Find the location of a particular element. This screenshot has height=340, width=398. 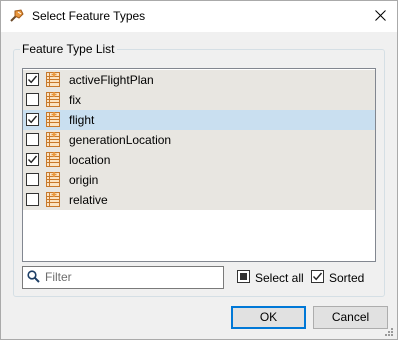

title-bar: Select Feature Types is located at coordinates (199, 16).